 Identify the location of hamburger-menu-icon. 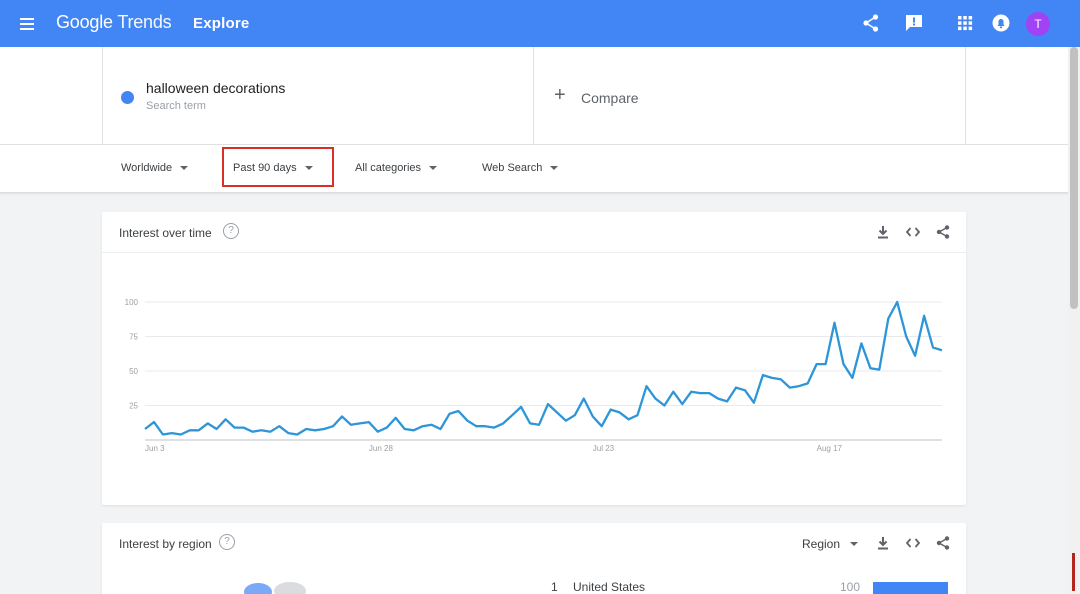
(27, 23).